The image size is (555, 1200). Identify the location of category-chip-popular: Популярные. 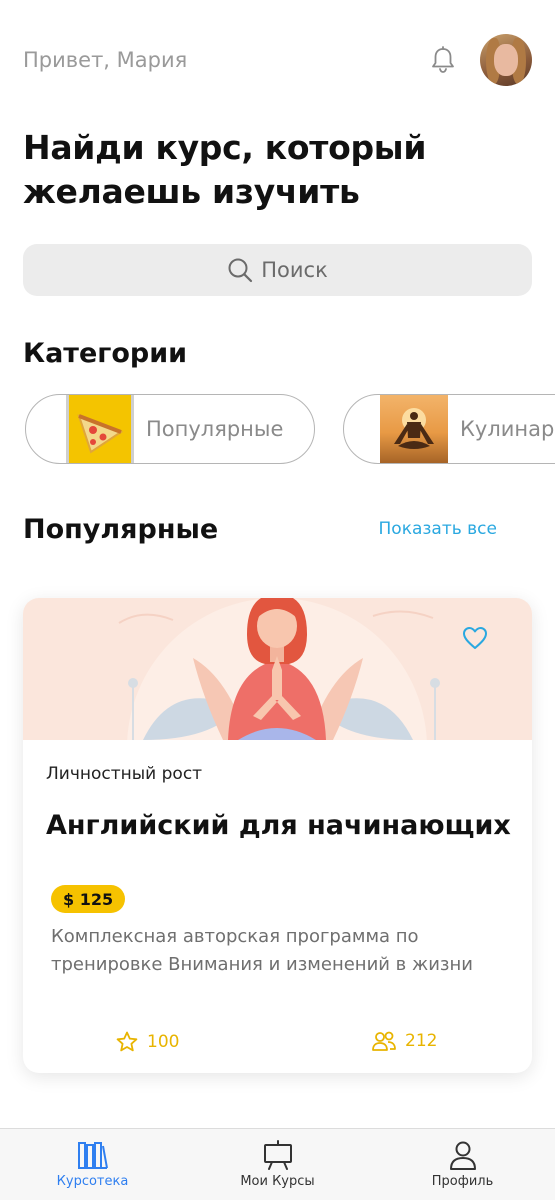
(170, 429).